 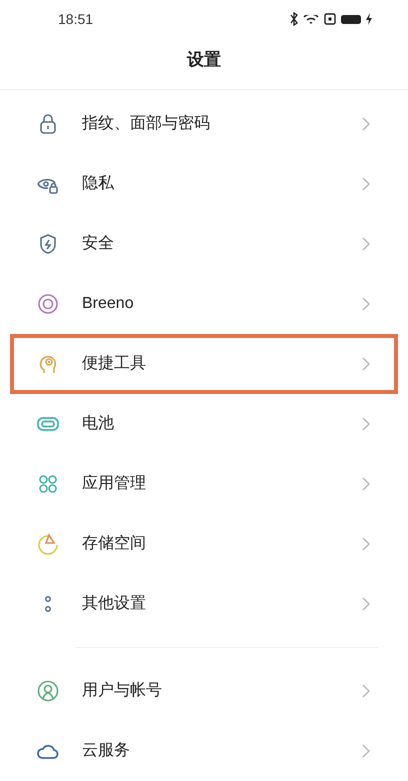 What do you see at coordinates (122, 690) in the screenshot?
I see `item-label: 用户与帐号` at bounding box center [122, 690].